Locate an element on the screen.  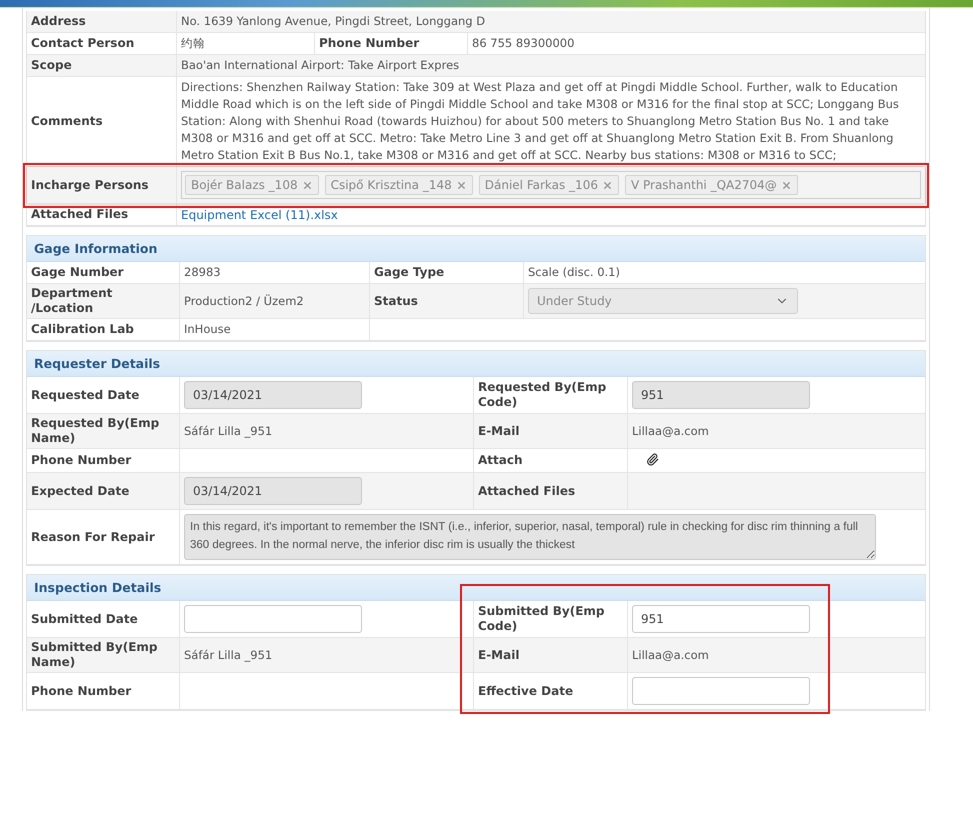
field-label: Attach is located at coordinates (500, 460).